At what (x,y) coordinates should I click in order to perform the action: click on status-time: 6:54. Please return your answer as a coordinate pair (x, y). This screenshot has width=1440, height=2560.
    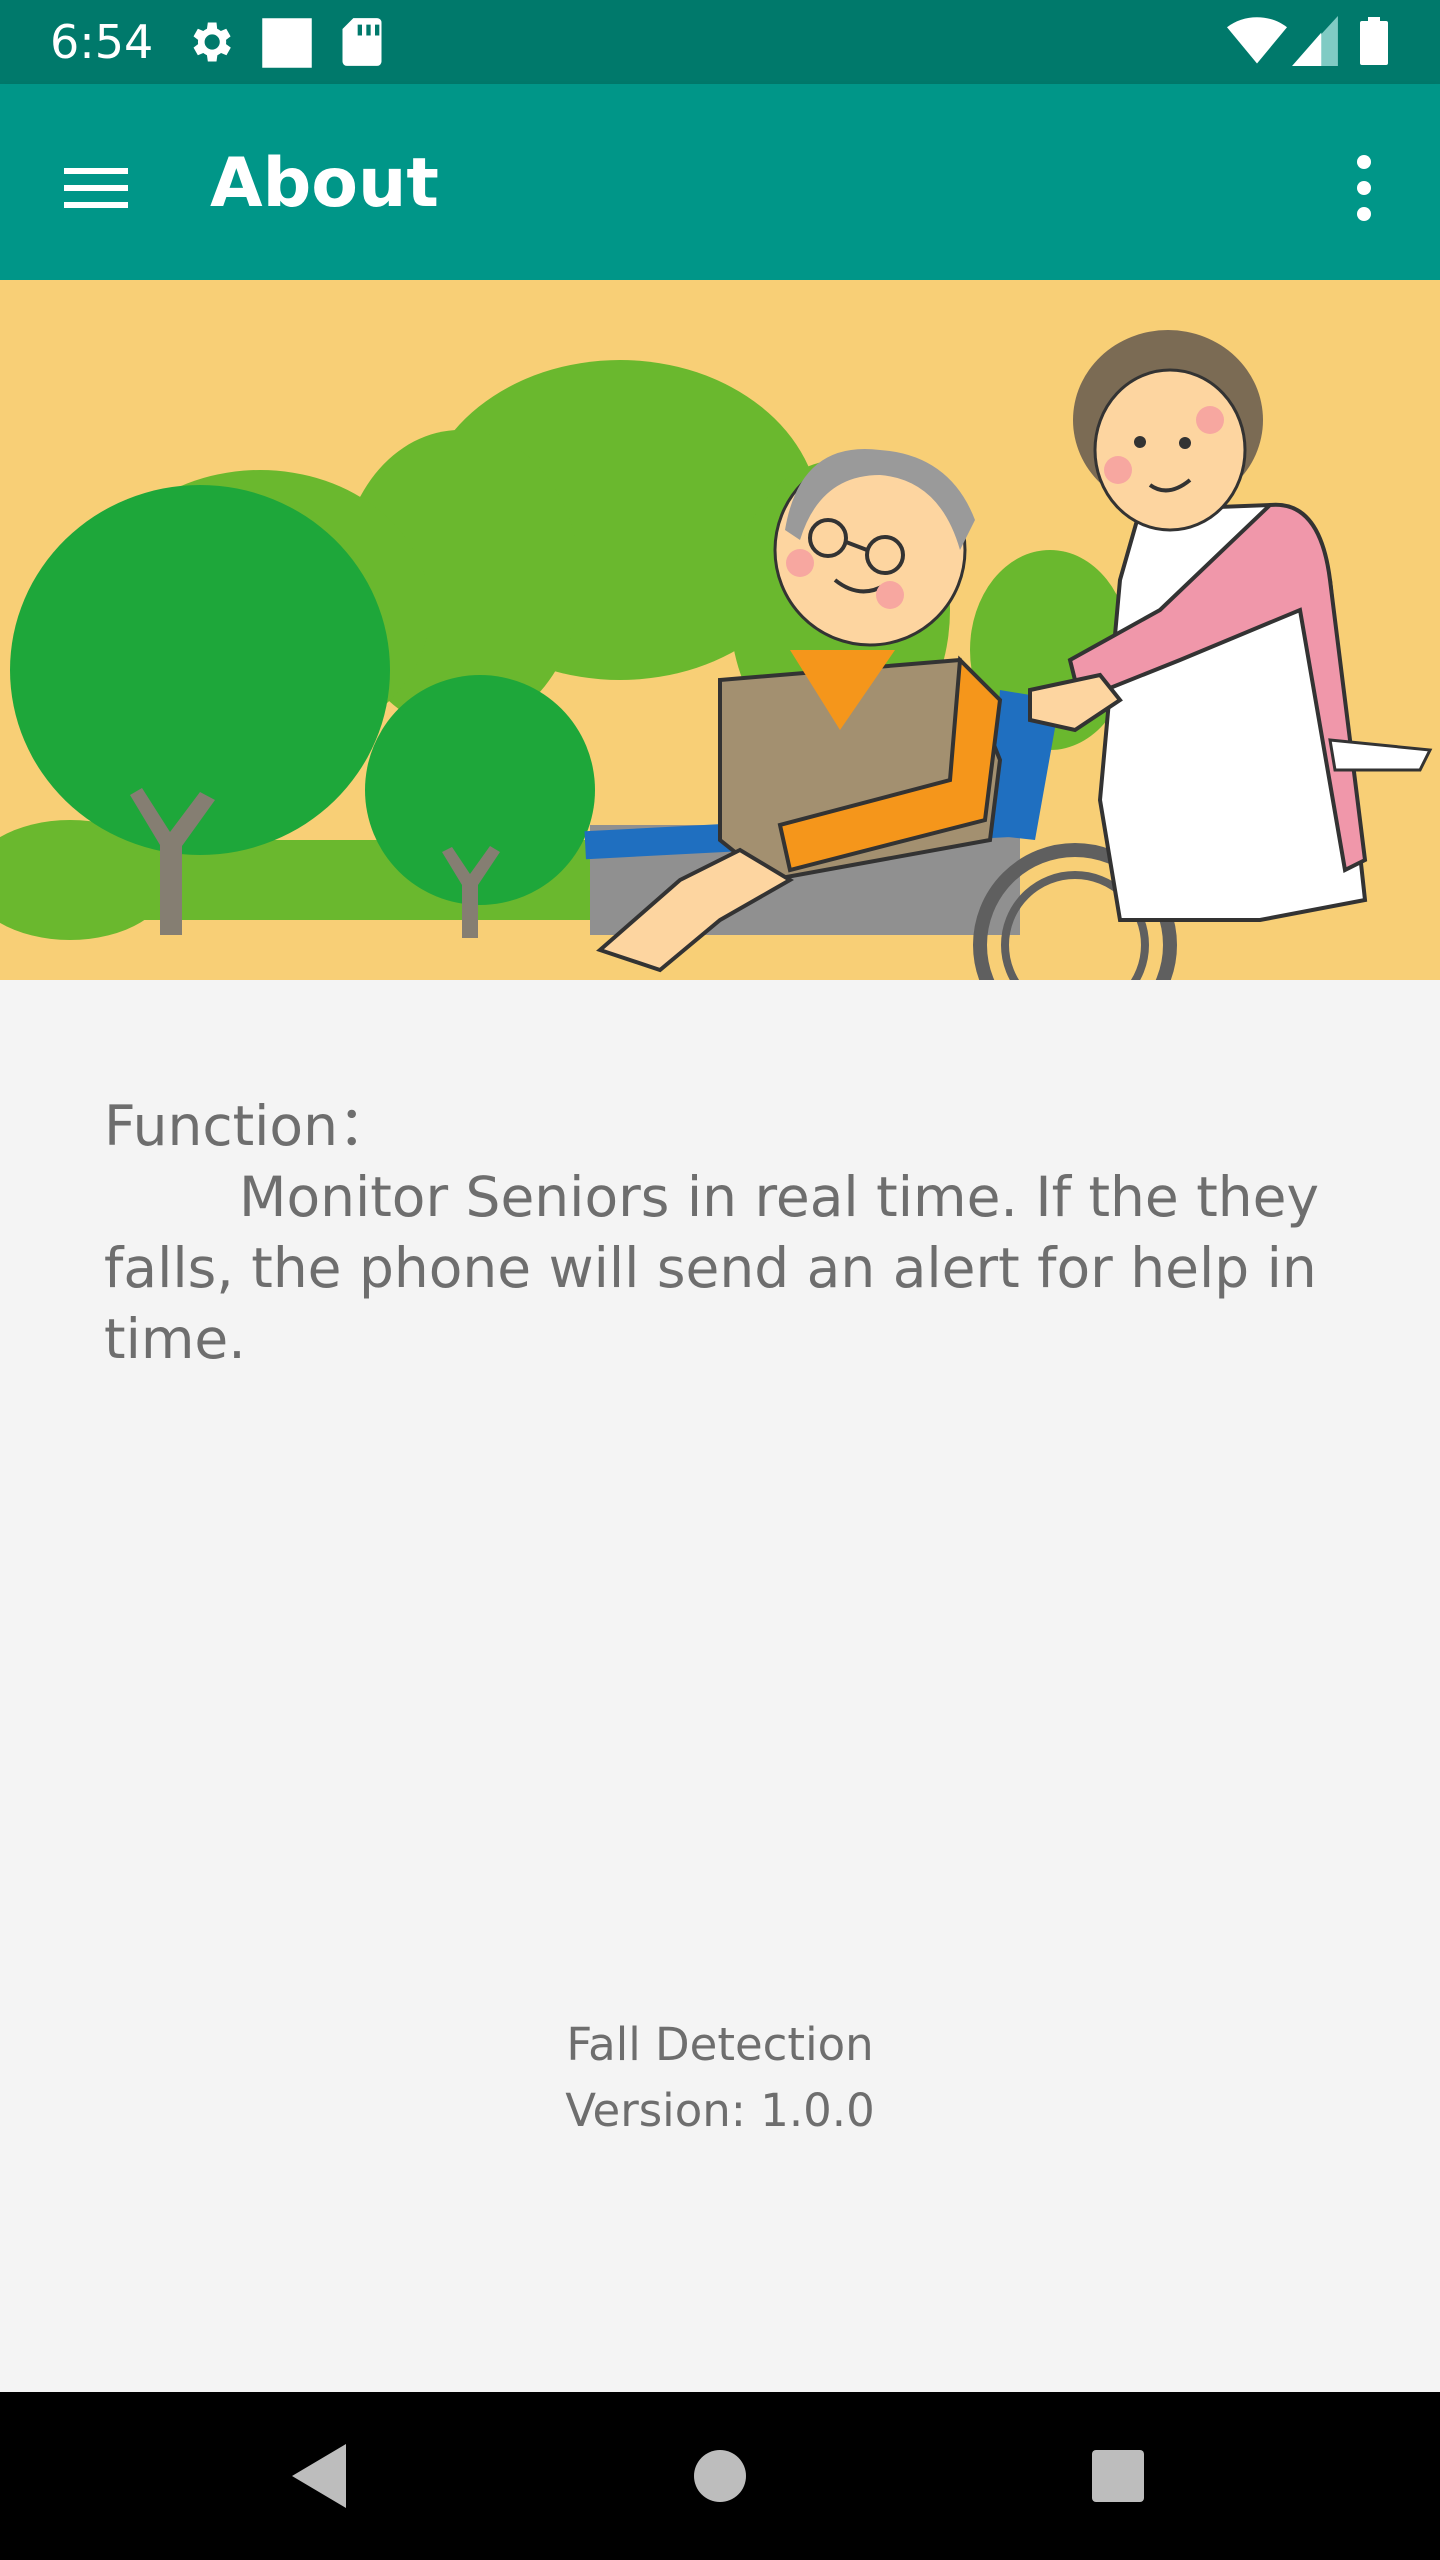
    Looking at the image, I should click on (102, 42).